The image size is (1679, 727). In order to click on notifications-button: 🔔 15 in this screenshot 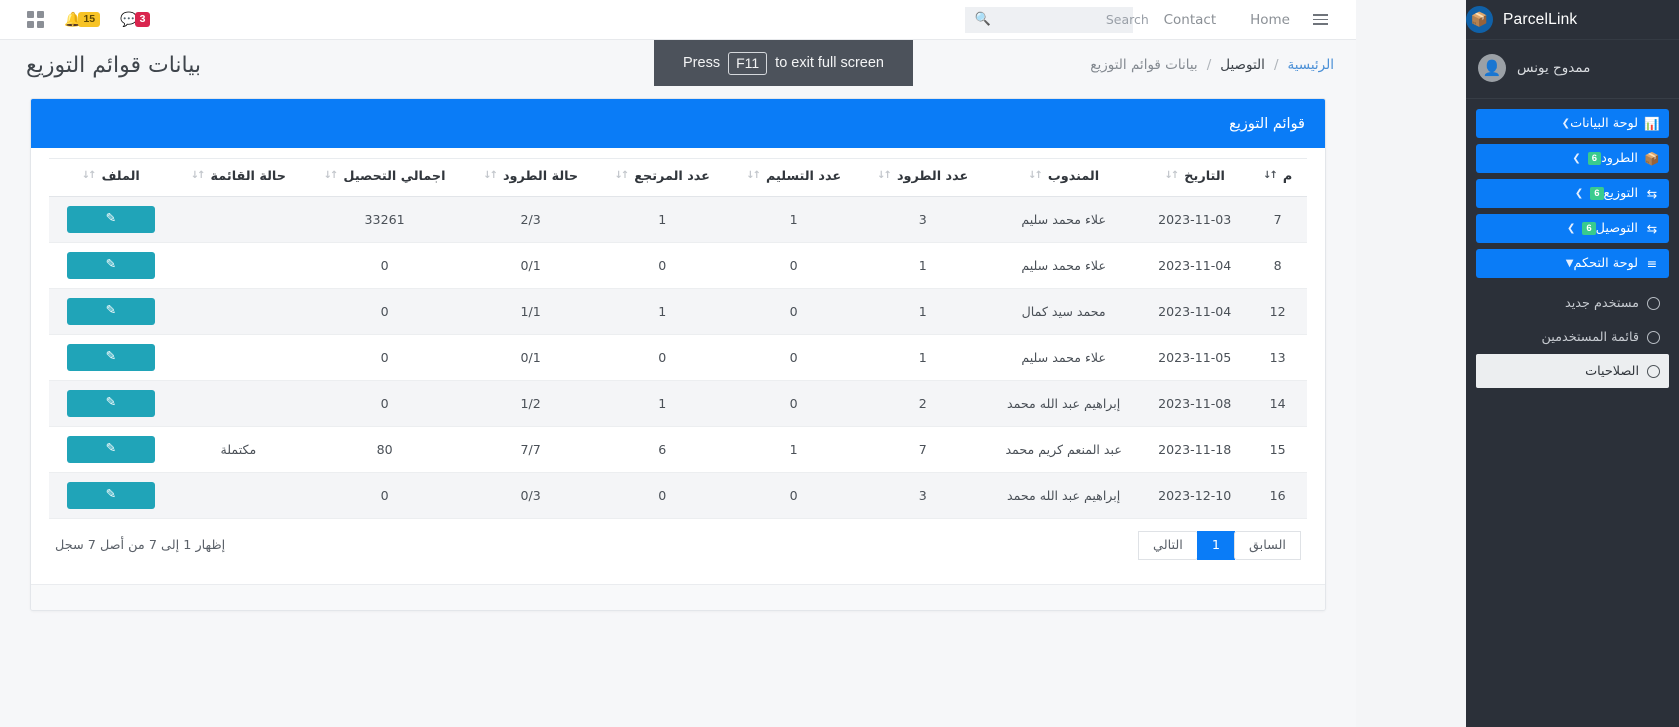, I will do `click(82, 19)`.